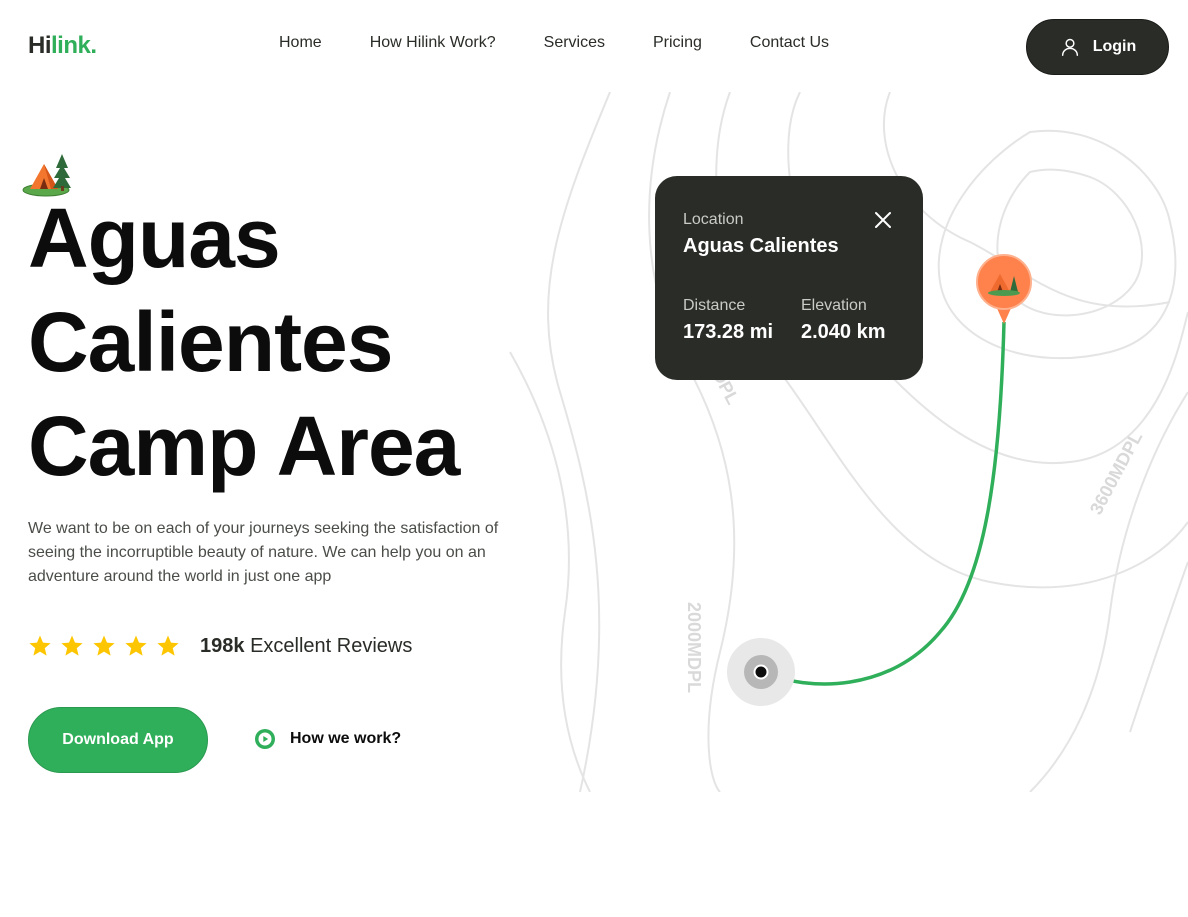 The width and height of the screenshot is (1188, 917). Describe the element at coordinates (843, 332) in the screenshot. I see `elevation-value: 2.040 km` at that location.